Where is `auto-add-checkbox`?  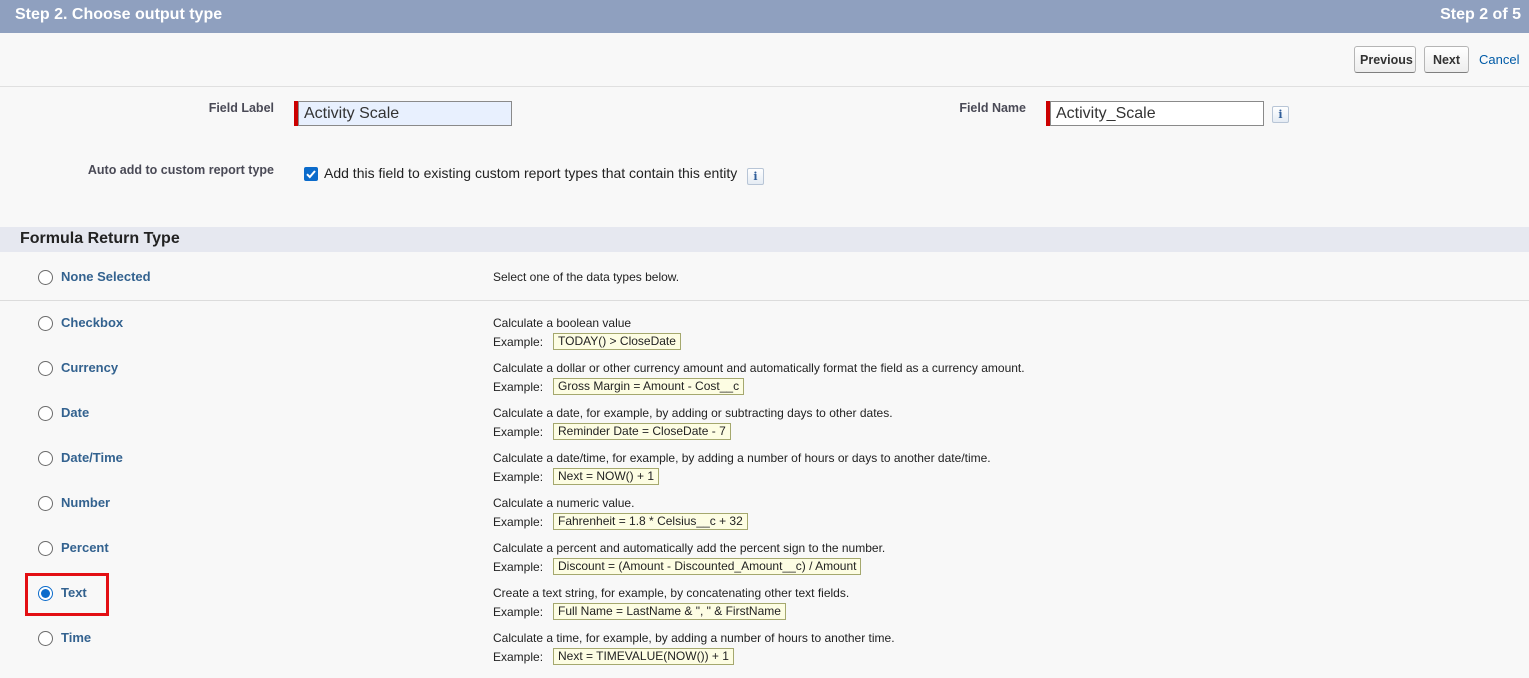 auto-add-checkbox is located at coordinates (311, 174).